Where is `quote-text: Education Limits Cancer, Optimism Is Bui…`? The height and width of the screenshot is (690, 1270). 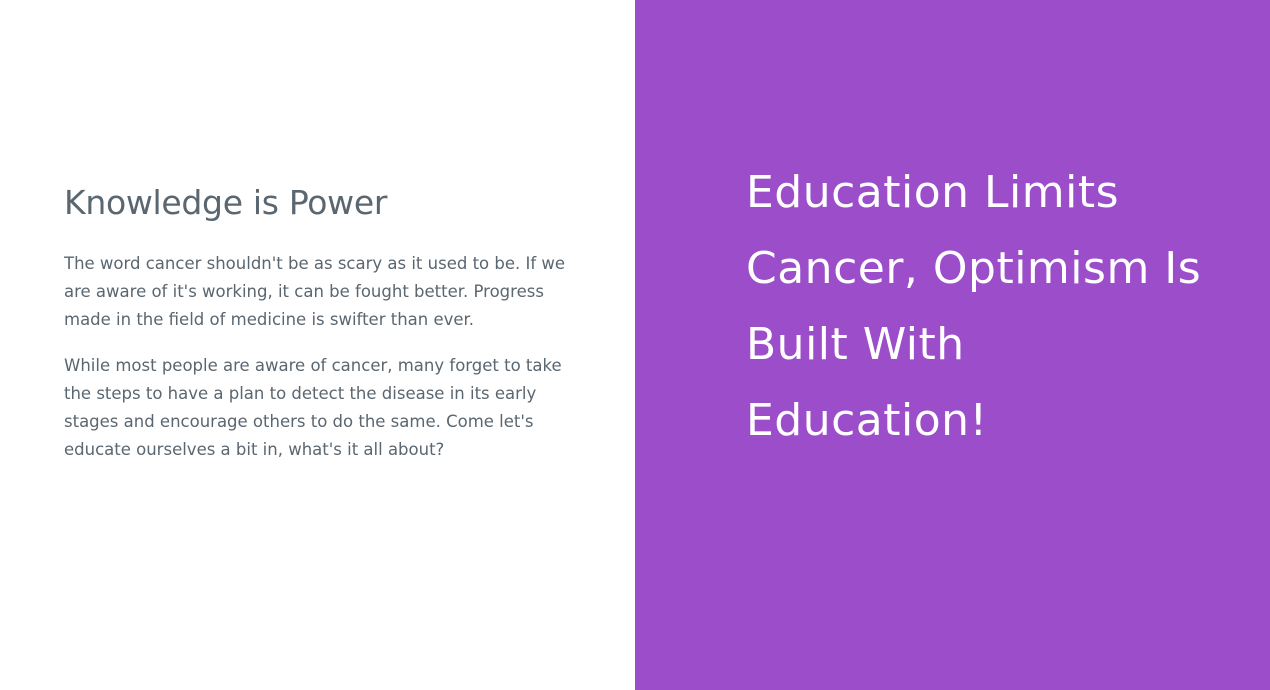 quote-text: Education Limits Cancer, Optimism Is Bui… is located at coordinates (974, 306).